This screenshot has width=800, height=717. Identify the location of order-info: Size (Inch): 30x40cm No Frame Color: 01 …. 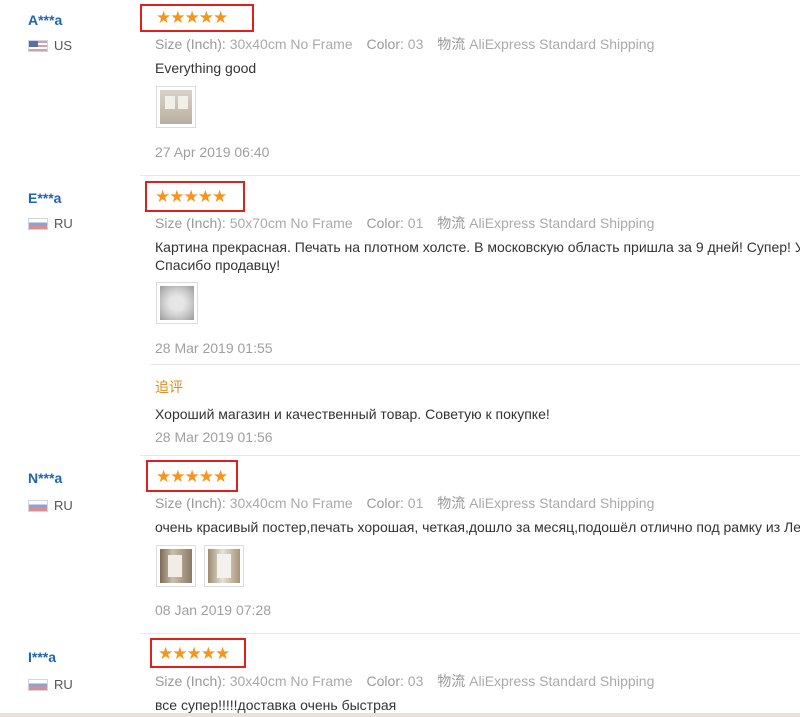
(409, 503).